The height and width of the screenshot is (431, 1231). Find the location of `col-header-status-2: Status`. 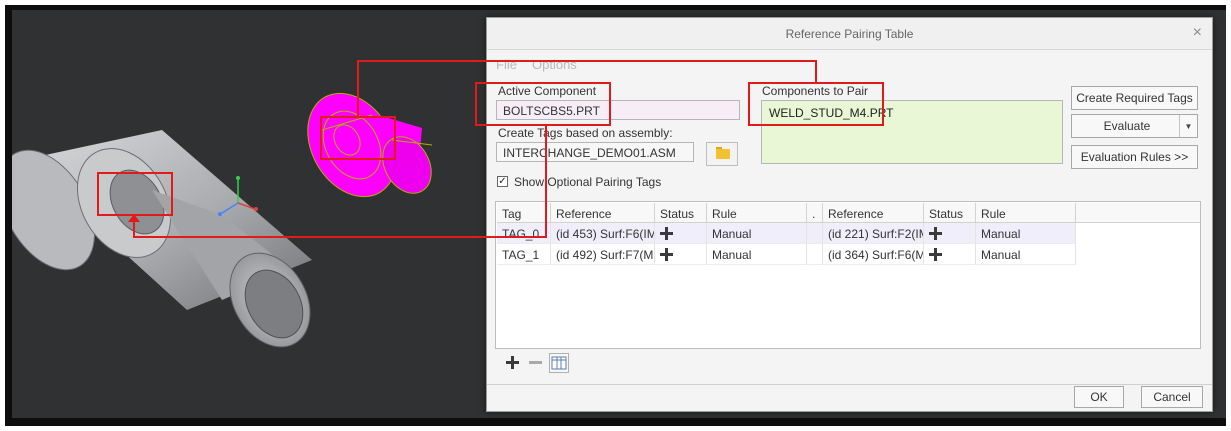

col-header-status-2: Status is located at coordinates (950, 213).